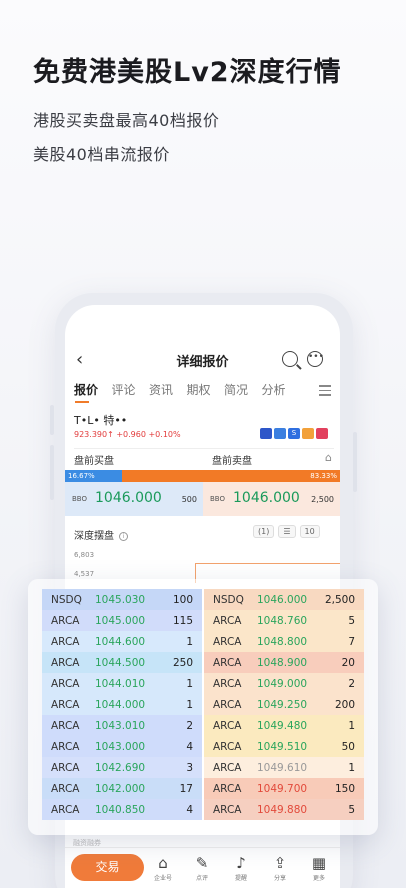  Describe the element at coordinates (308, 433) in the screenshot. I see `wave-icon` at that location.